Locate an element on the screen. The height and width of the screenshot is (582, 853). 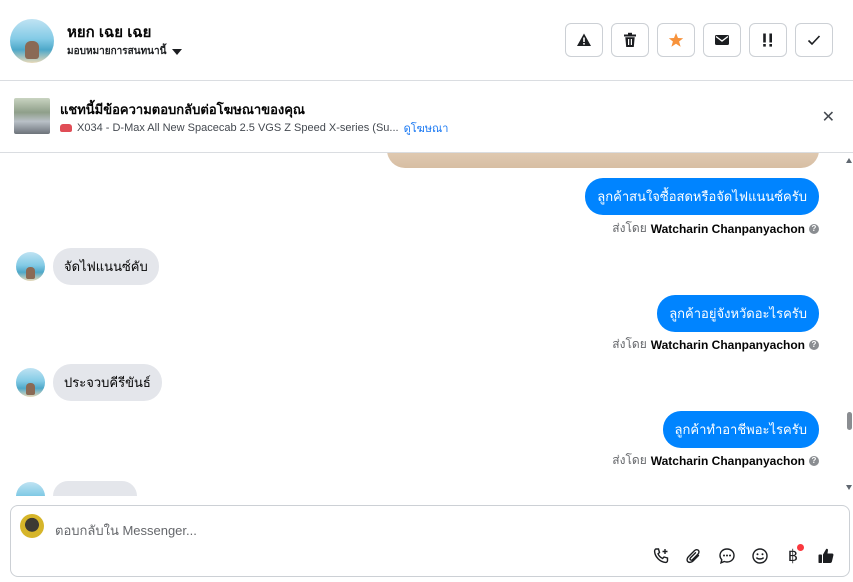
message-bubble: จัดไฟแนนซ์คับ is located at coordinates (106, 266).